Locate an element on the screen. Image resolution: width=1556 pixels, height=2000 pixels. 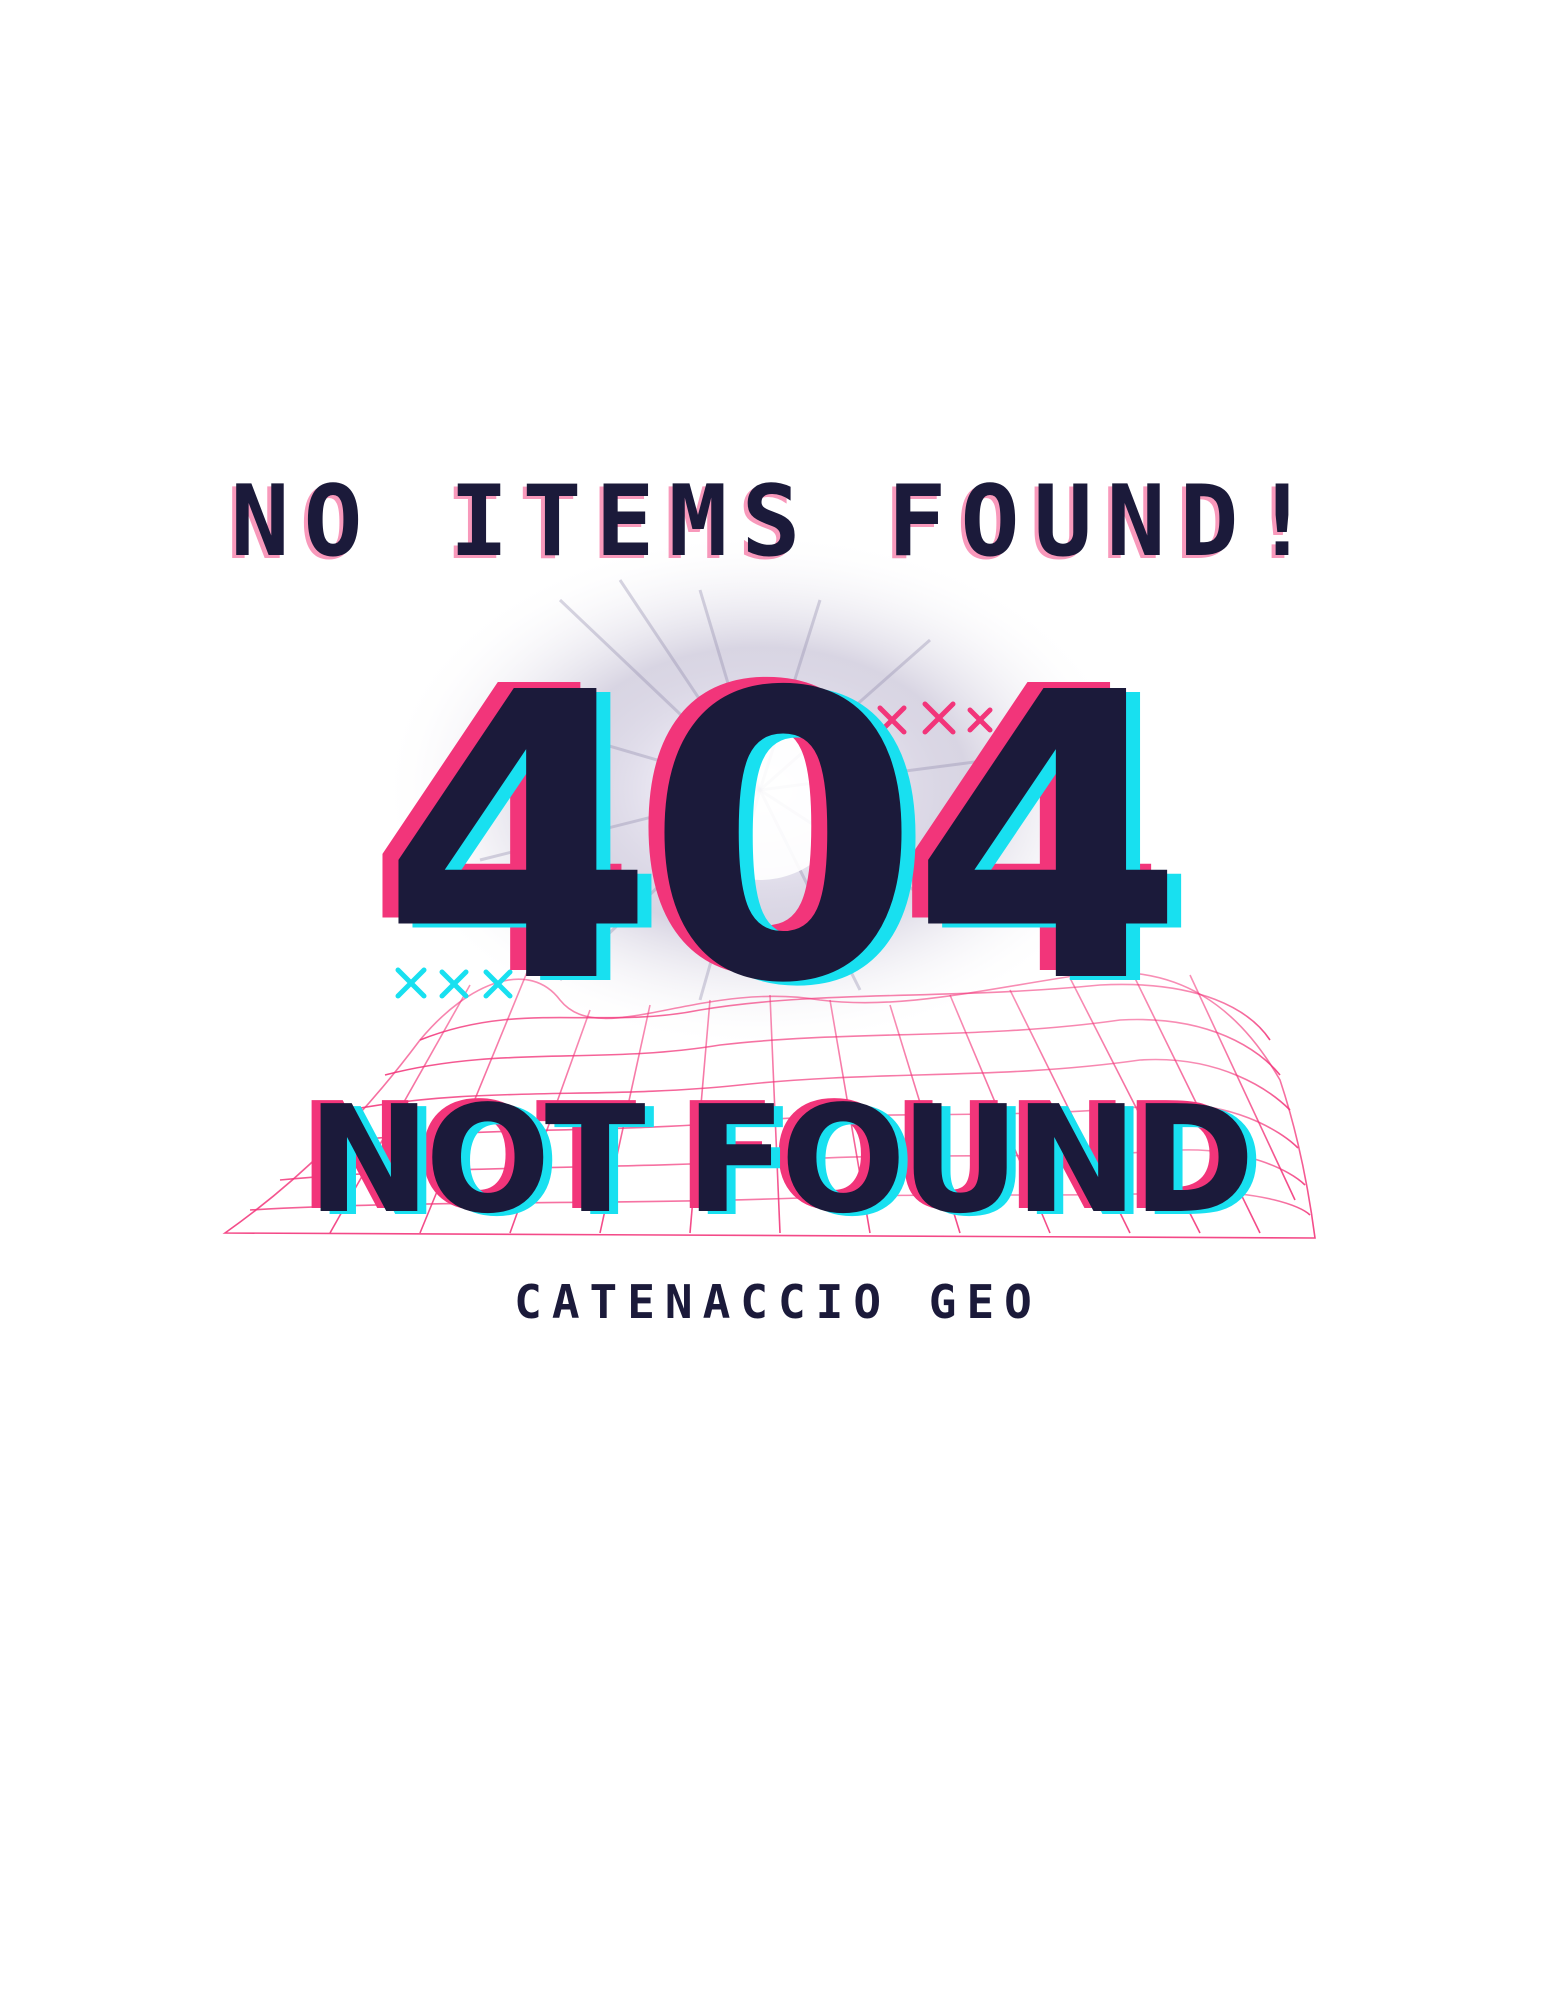
headline: NO ITEMS FOUND! NO ITEMS FOUND! is located at coordinates (778, 522).